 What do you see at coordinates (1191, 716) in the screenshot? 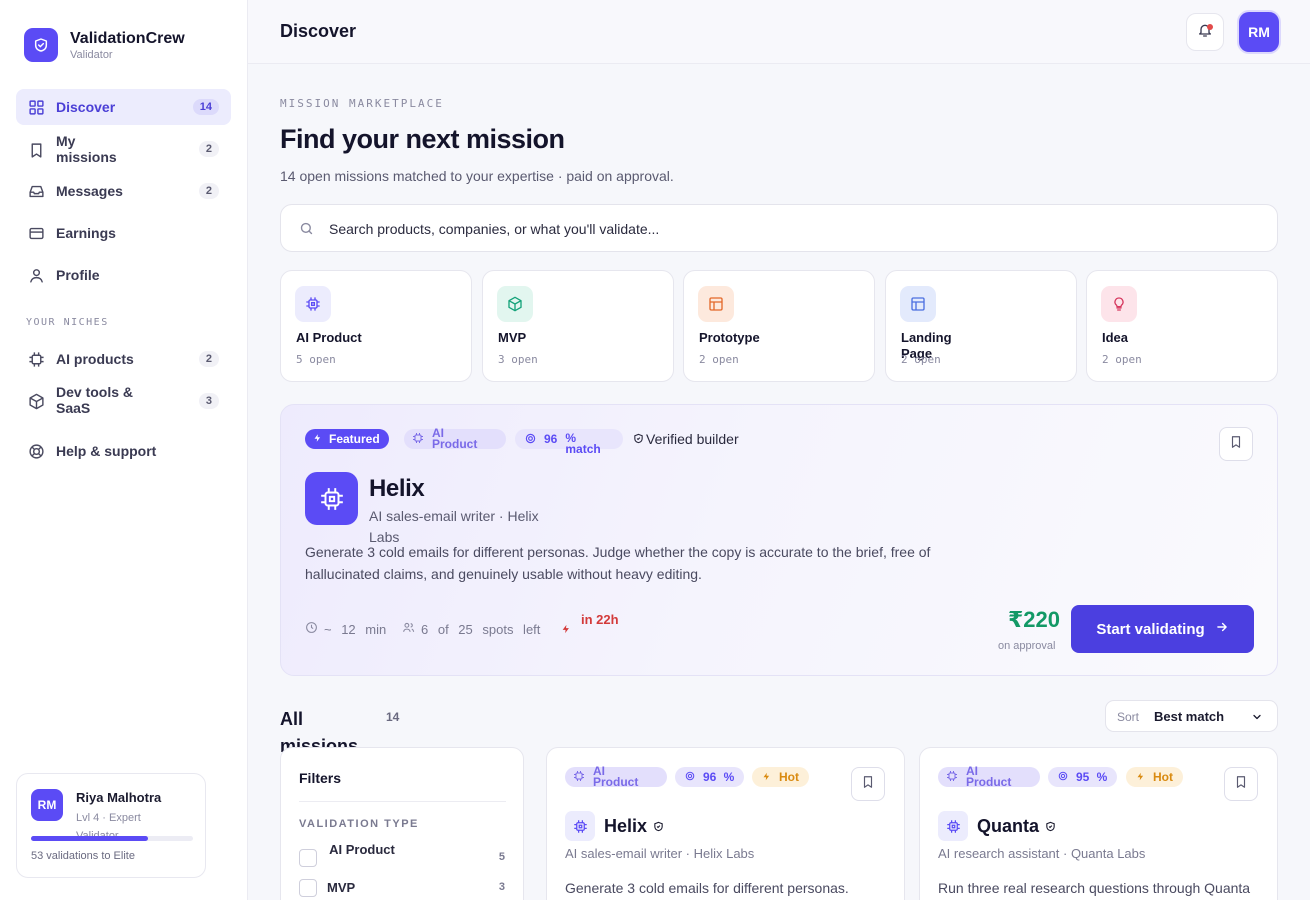
I see `sort-select: Sort Best match` at bounding box center [1191, 716].